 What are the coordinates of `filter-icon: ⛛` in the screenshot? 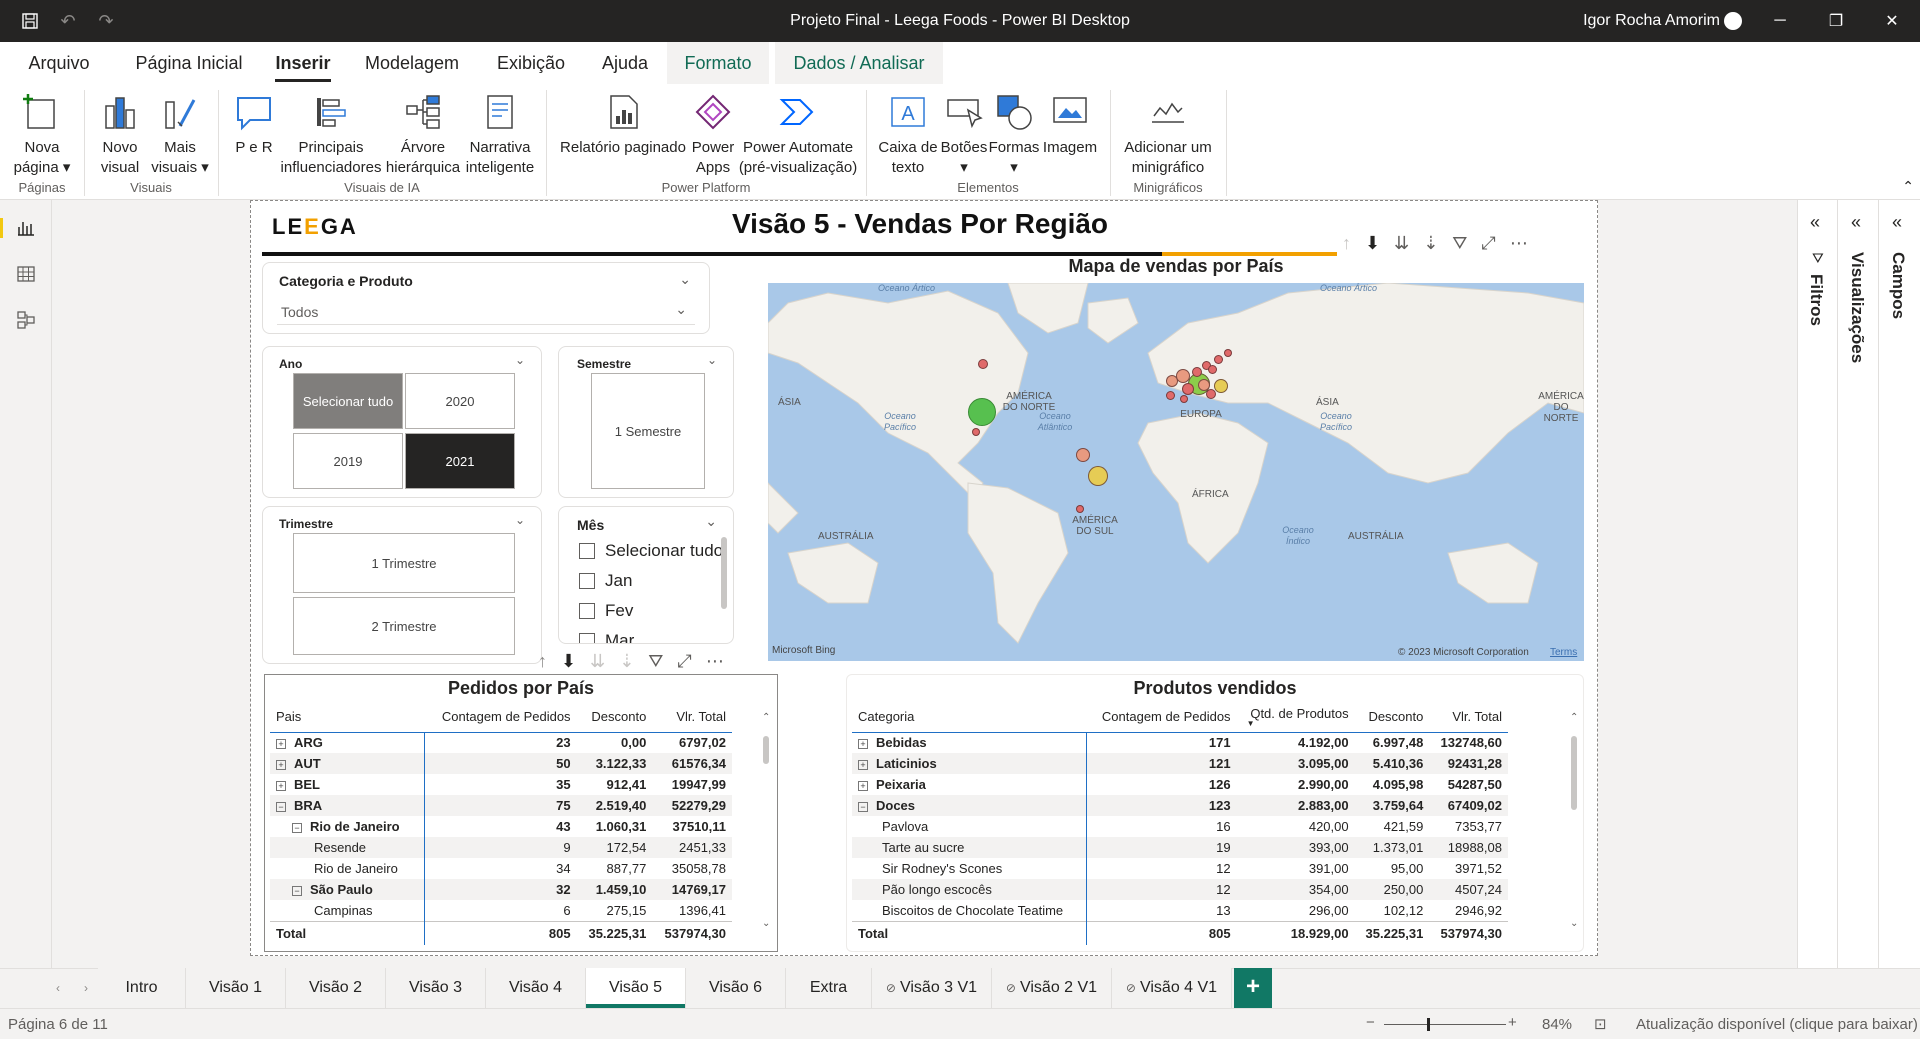 It's located at (655, 661).